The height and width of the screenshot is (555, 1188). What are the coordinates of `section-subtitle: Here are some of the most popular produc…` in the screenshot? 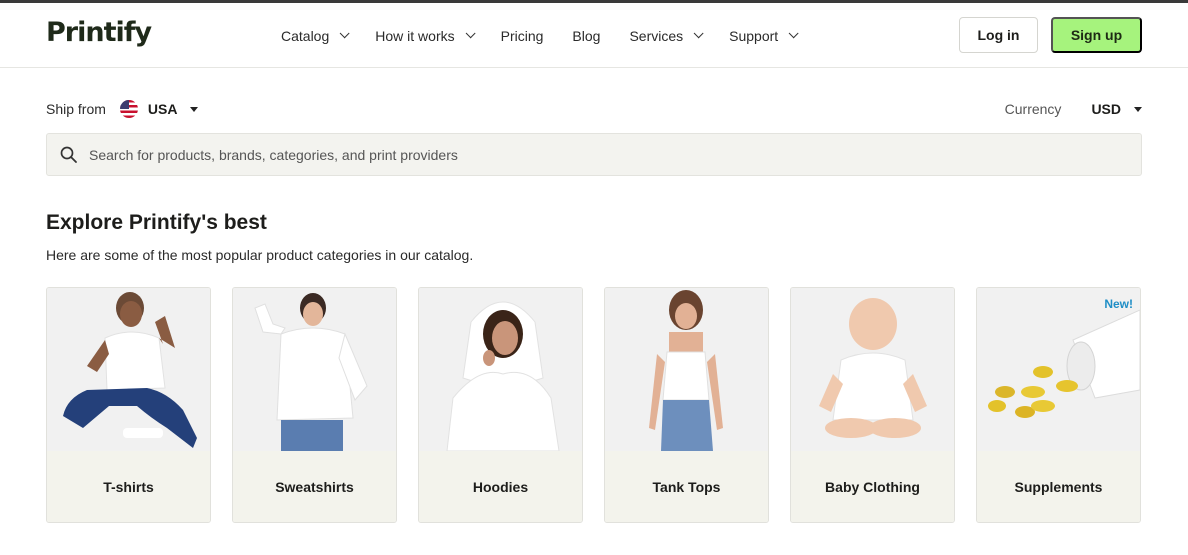 It's located at (260, 255).